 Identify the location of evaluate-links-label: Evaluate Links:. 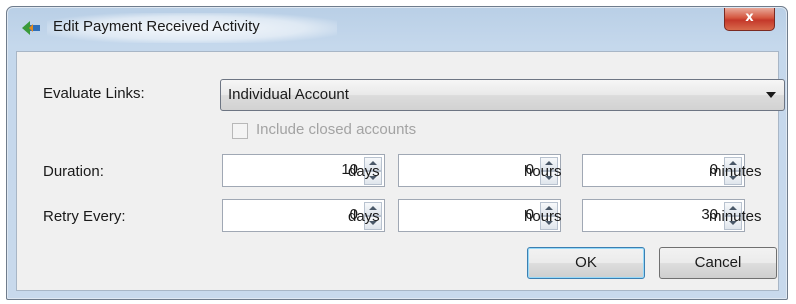
(94, 93).